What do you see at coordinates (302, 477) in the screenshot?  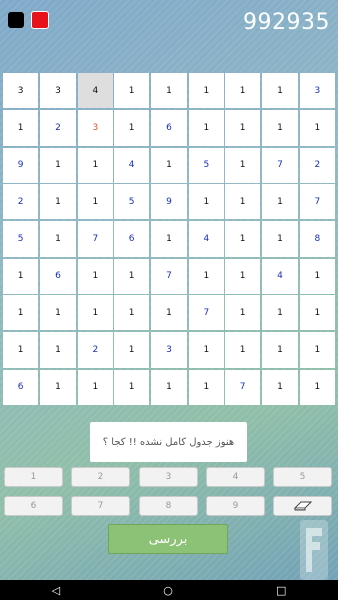 I see `number-key: 5` at bounding box center [302, 477].